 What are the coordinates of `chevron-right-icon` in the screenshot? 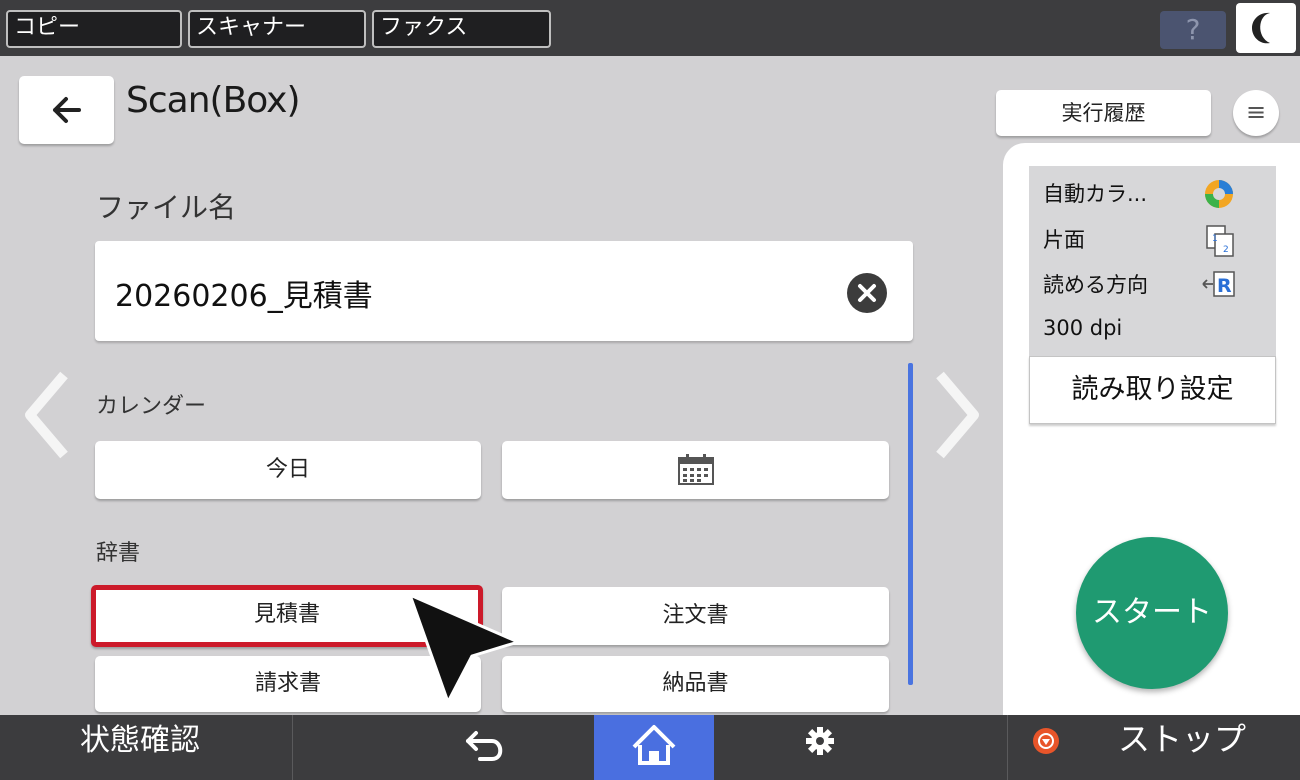 It's located at (957, 415).